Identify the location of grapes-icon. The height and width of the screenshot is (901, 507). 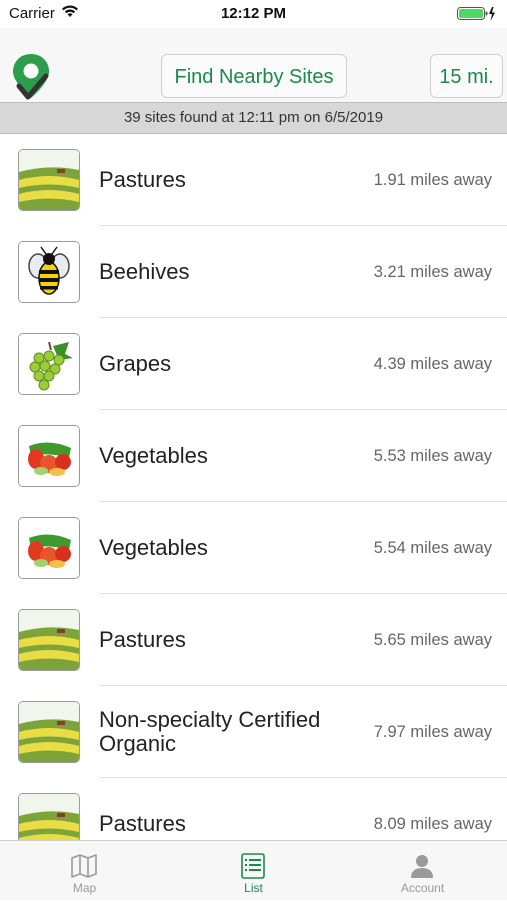
(49, 364).